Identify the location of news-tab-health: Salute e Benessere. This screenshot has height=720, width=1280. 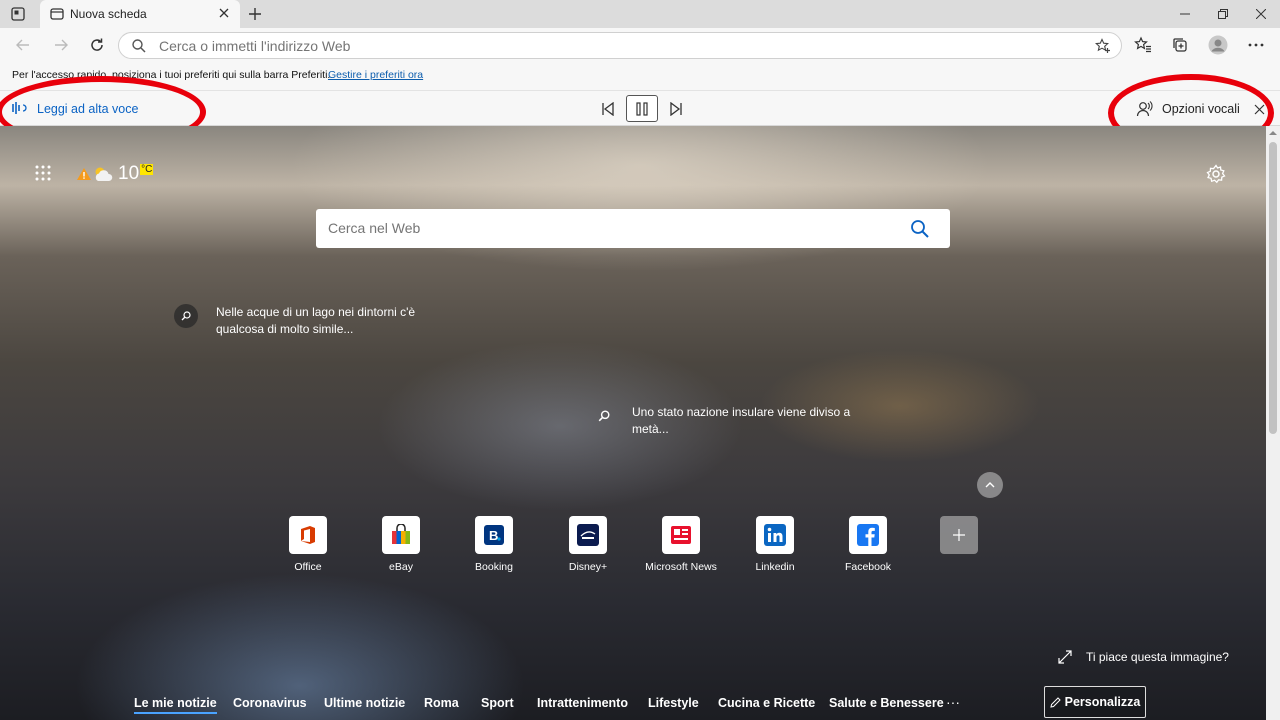
(886, 703).